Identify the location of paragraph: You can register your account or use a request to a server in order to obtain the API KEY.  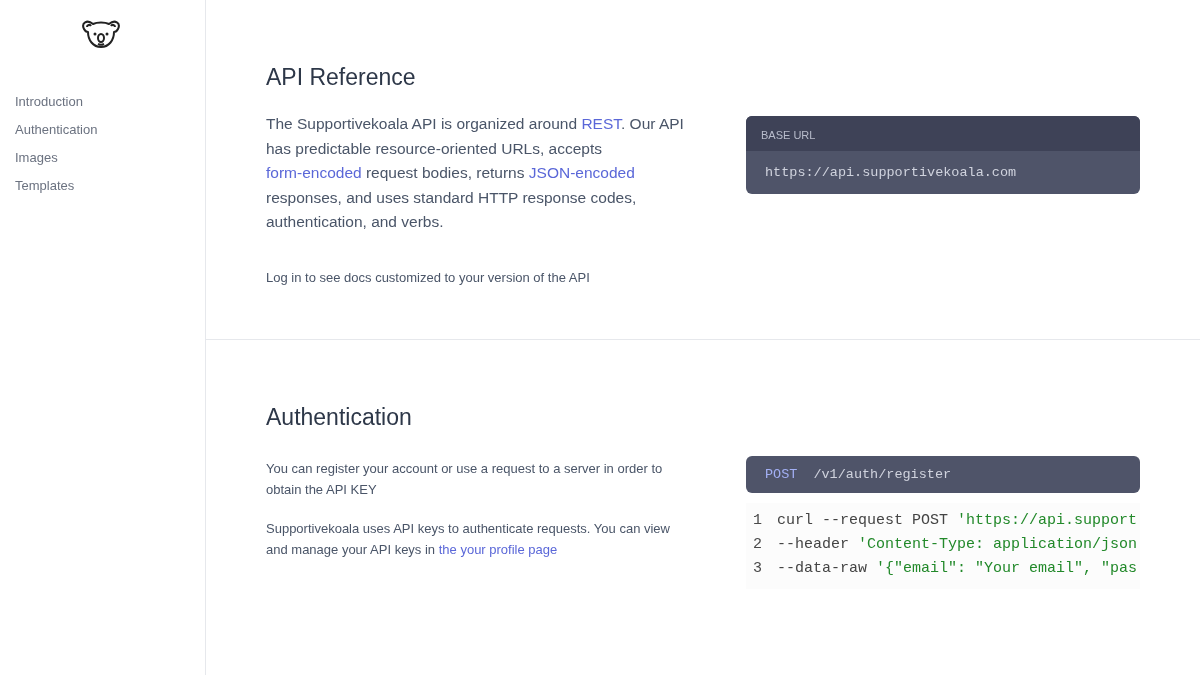
(465, 479).